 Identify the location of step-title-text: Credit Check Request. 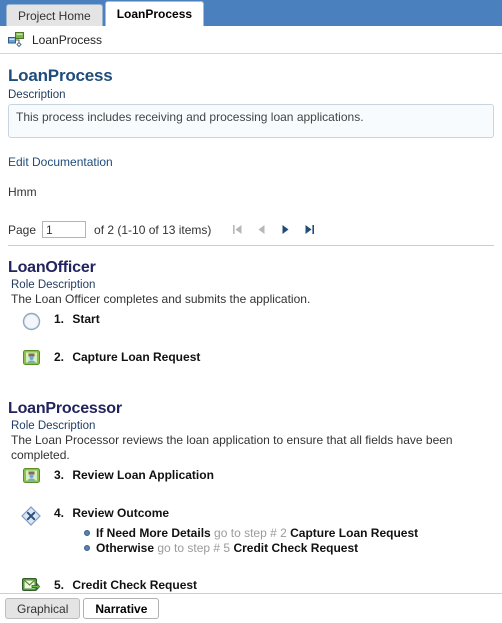
(135, 585).